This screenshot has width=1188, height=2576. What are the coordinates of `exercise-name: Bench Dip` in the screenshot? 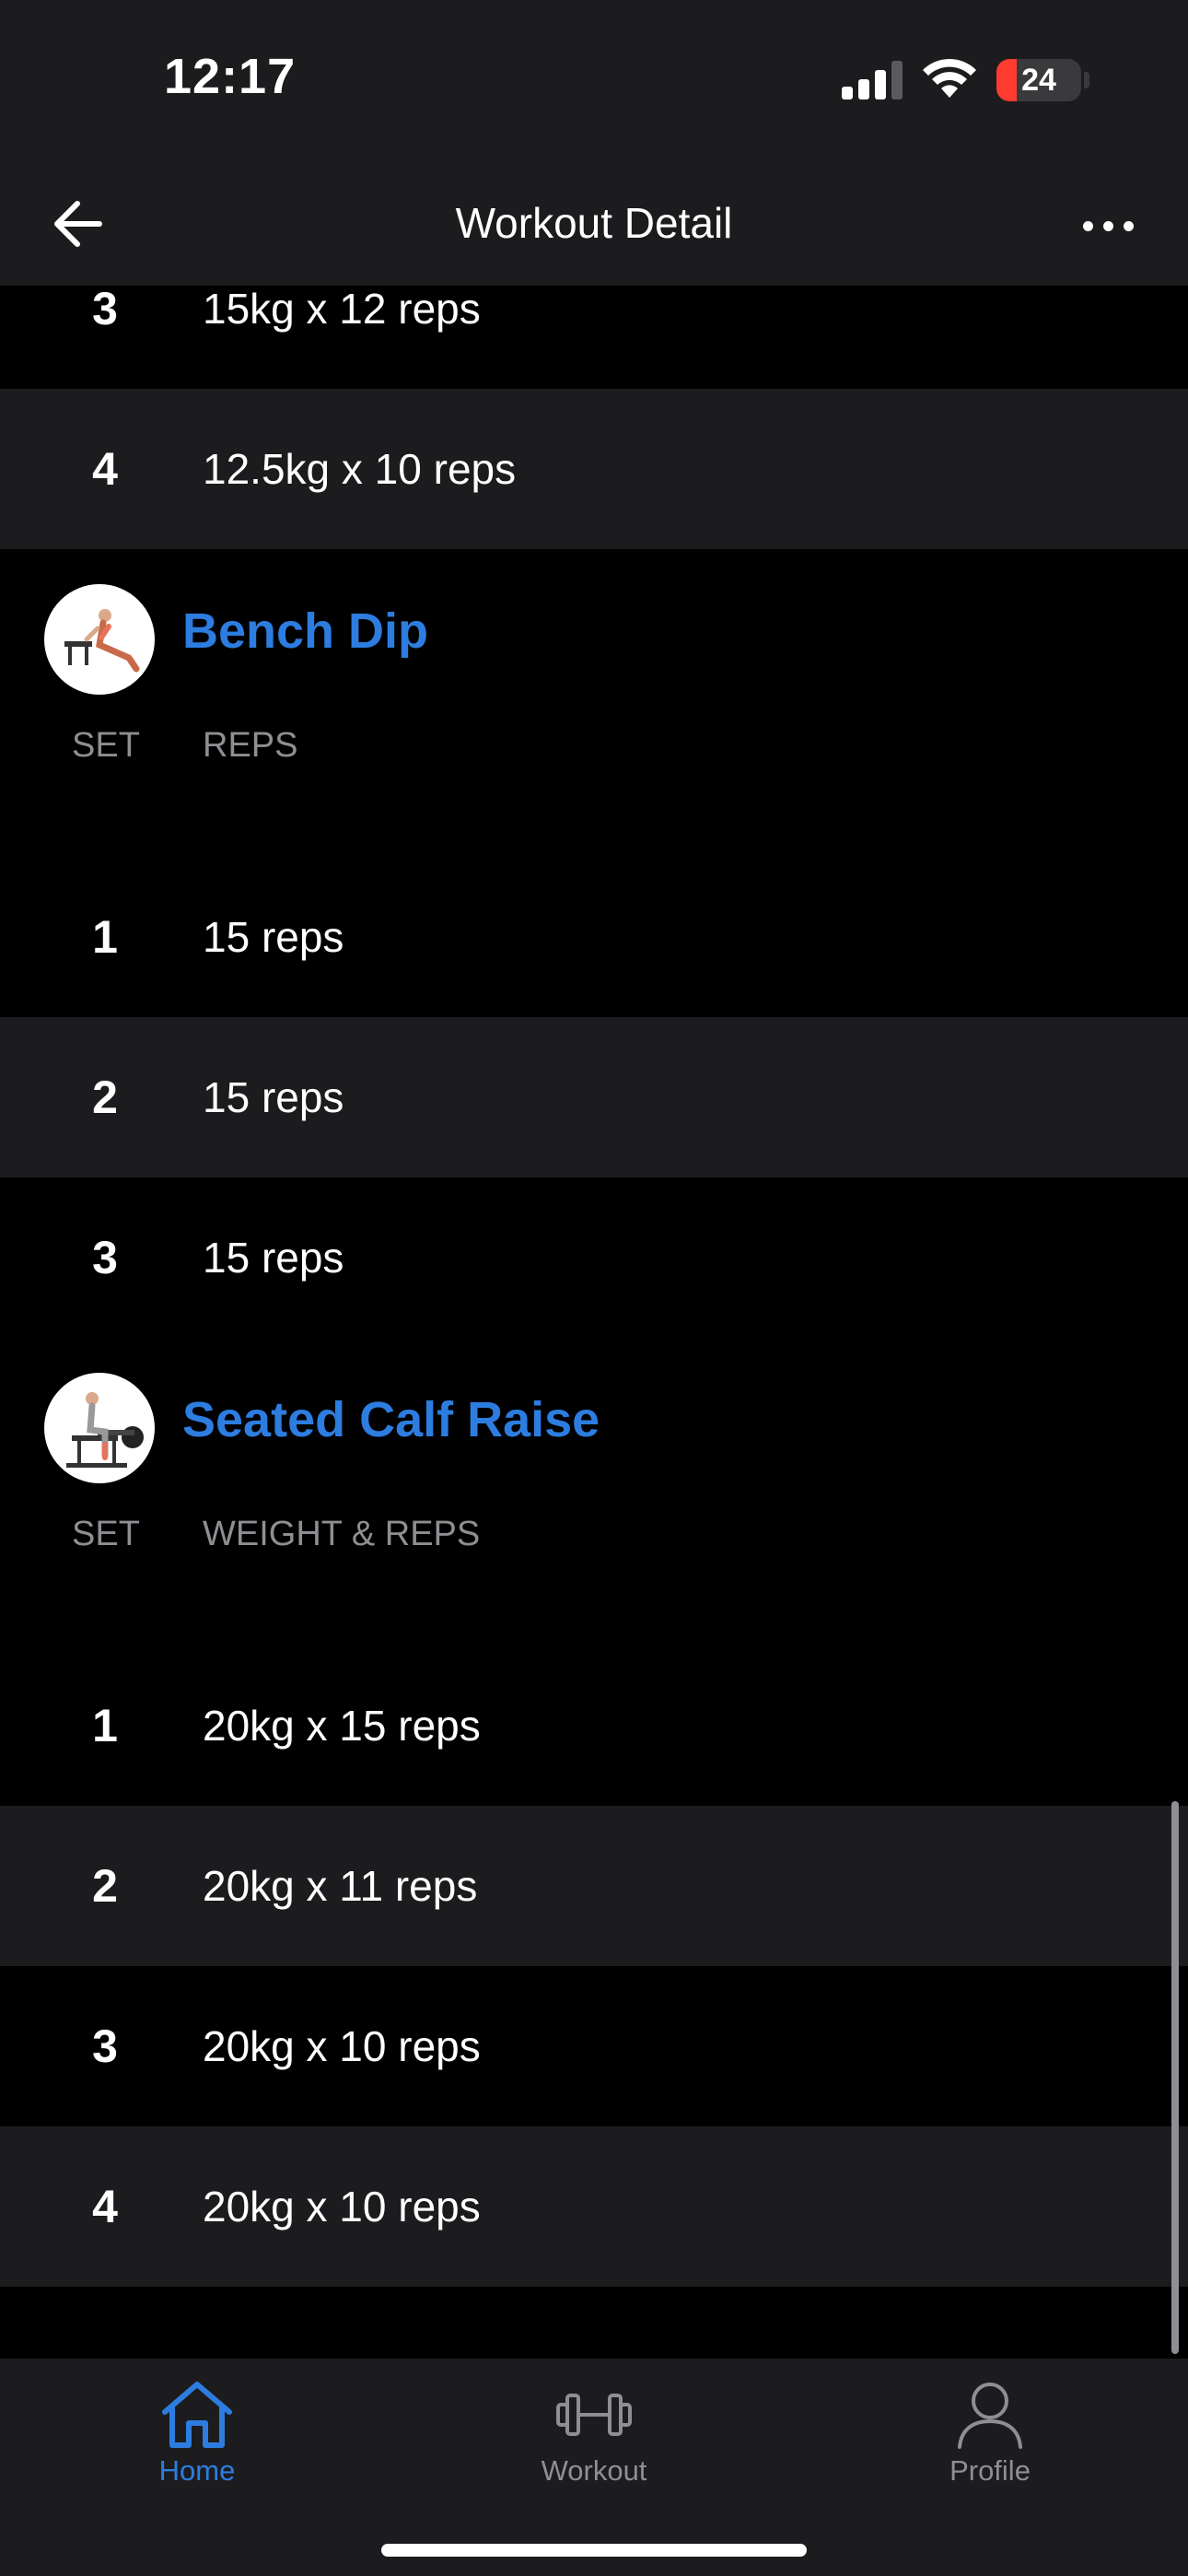 It's located at (305, 631).